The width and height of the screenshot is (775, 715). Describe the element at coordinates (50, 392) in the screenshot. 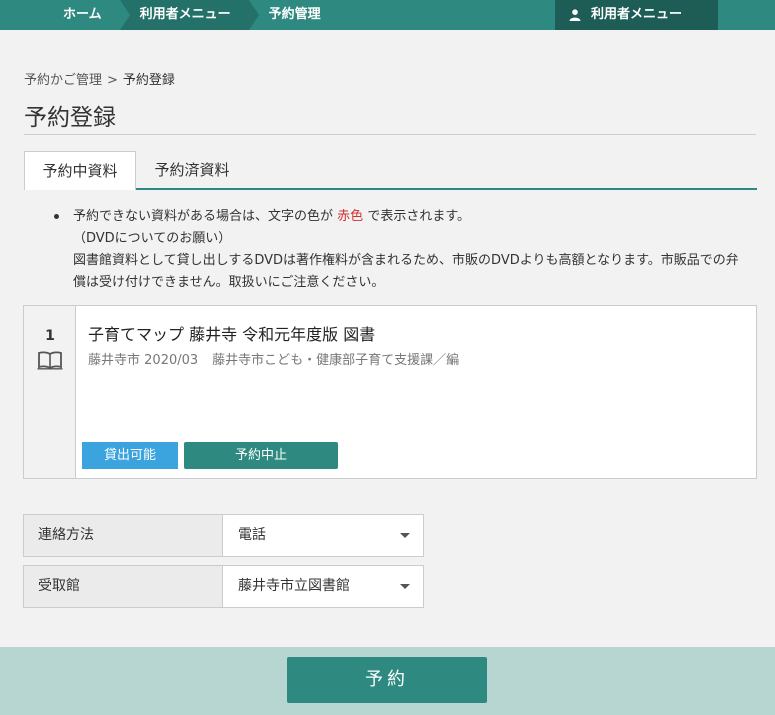

I see `item-side-panel: 1` at that location.